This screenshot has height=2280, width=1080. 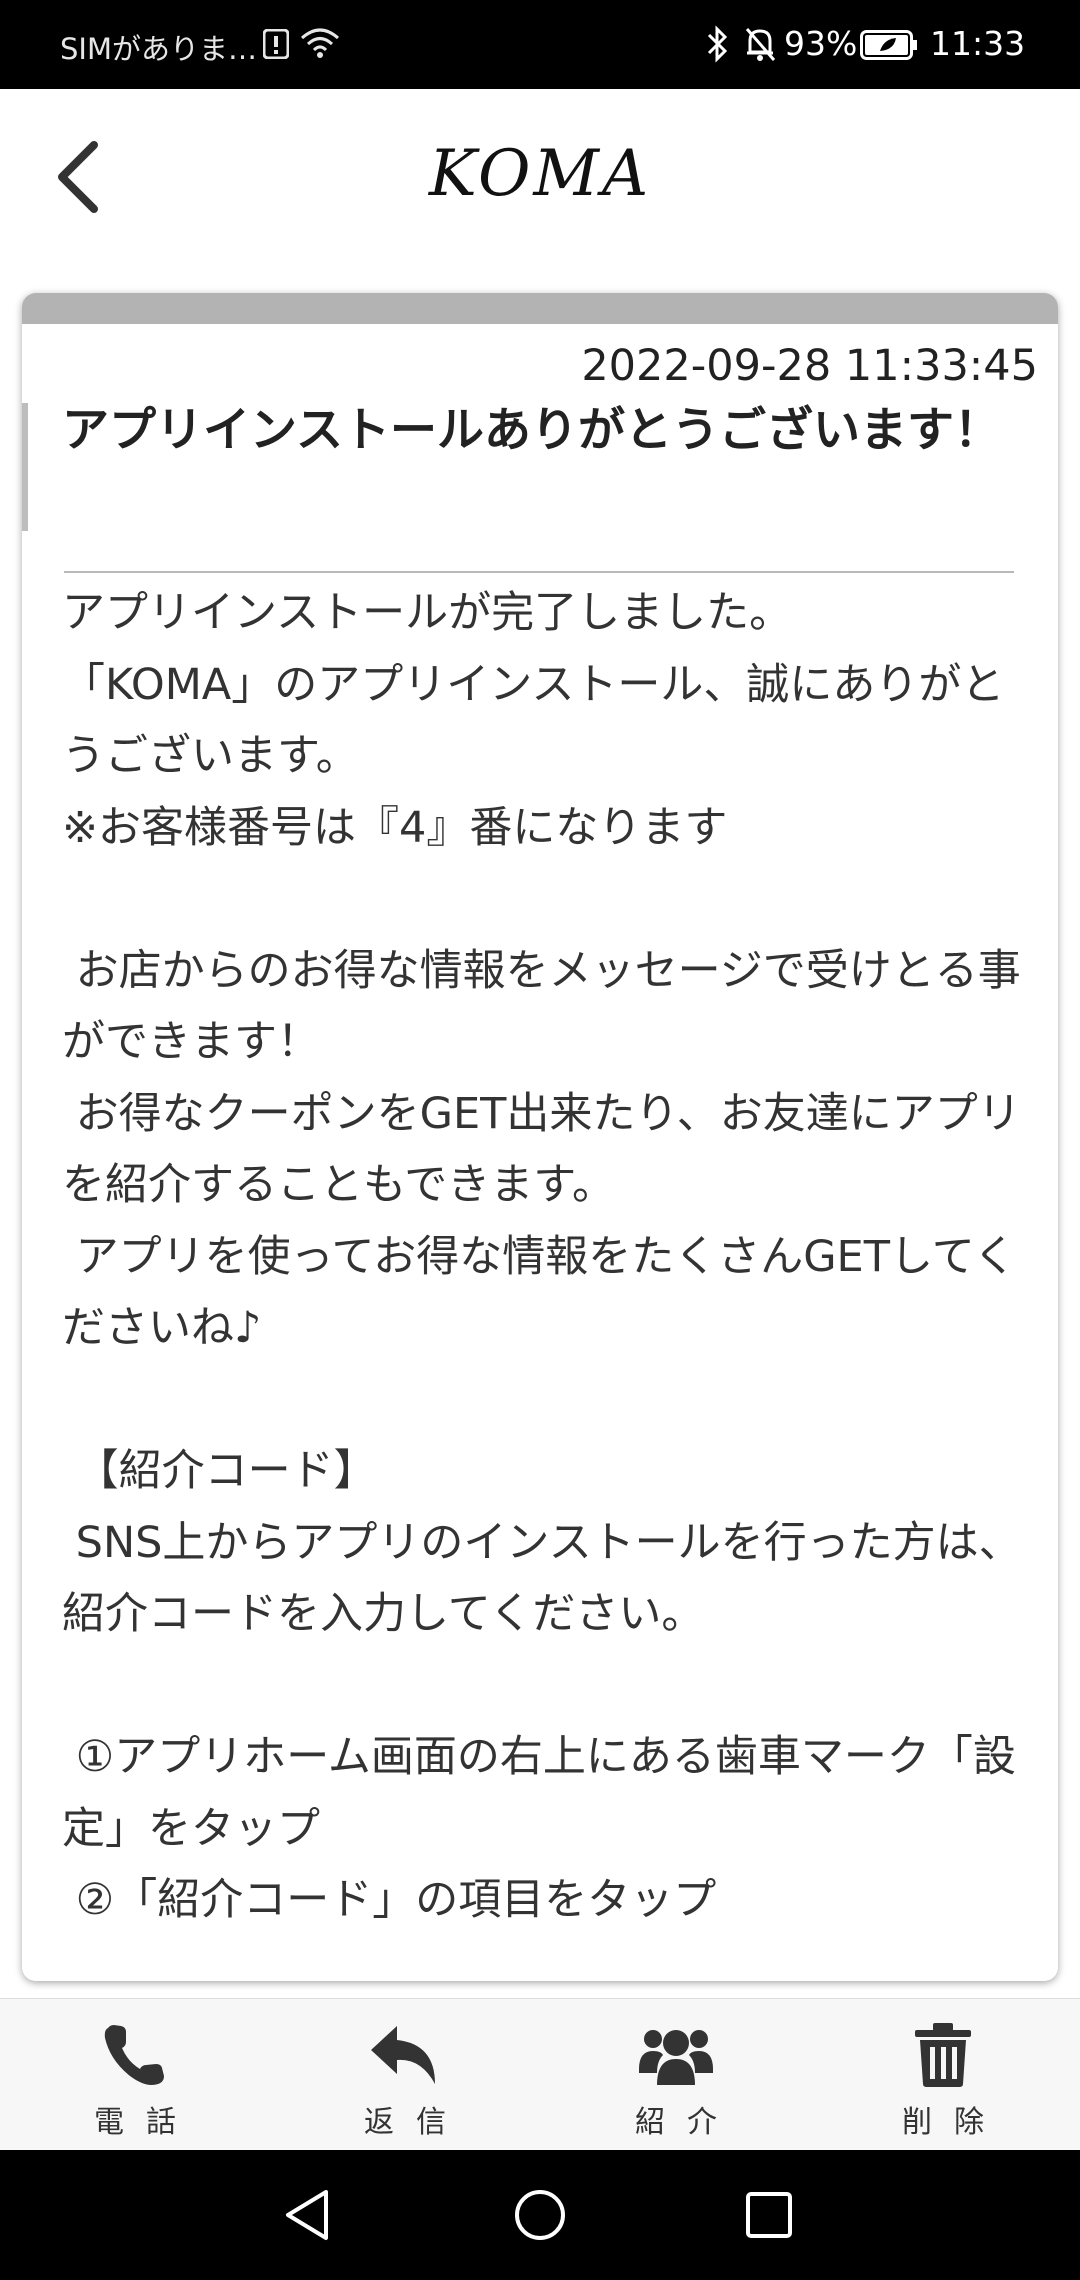 I want to click on title-accent-bar, so click(x=25, y=467).